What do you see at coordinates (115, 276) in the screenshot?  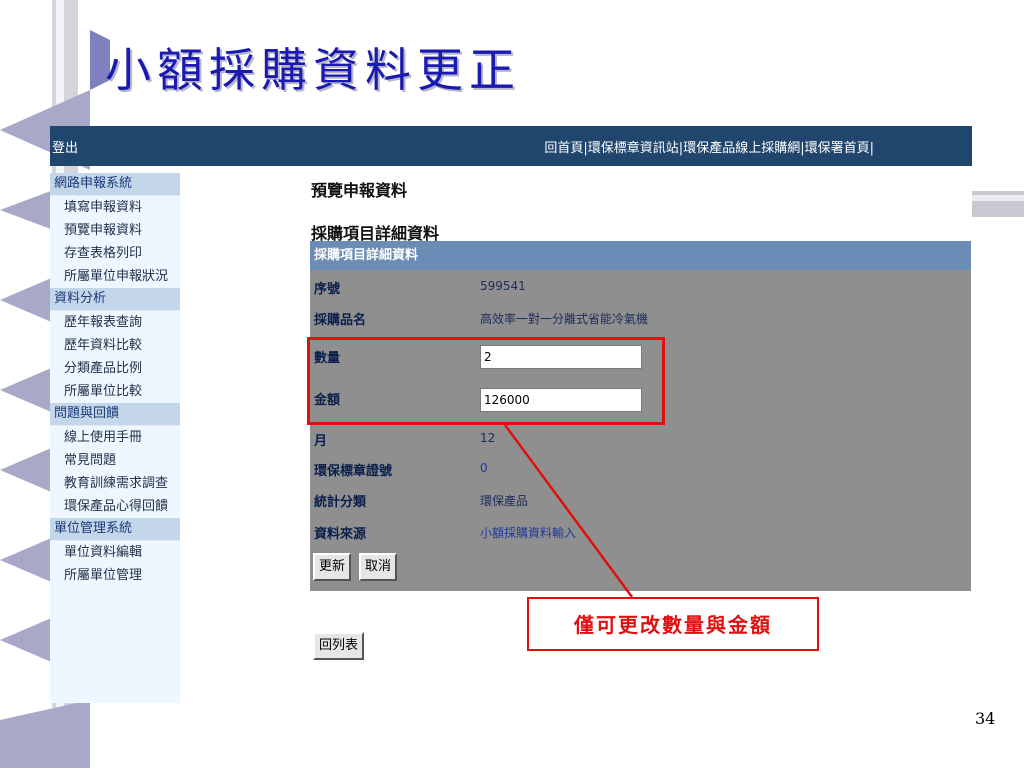 I see `sidebar-item-unit-report-status: 所屬單位申報狀況` at bounding box center [115, 276].